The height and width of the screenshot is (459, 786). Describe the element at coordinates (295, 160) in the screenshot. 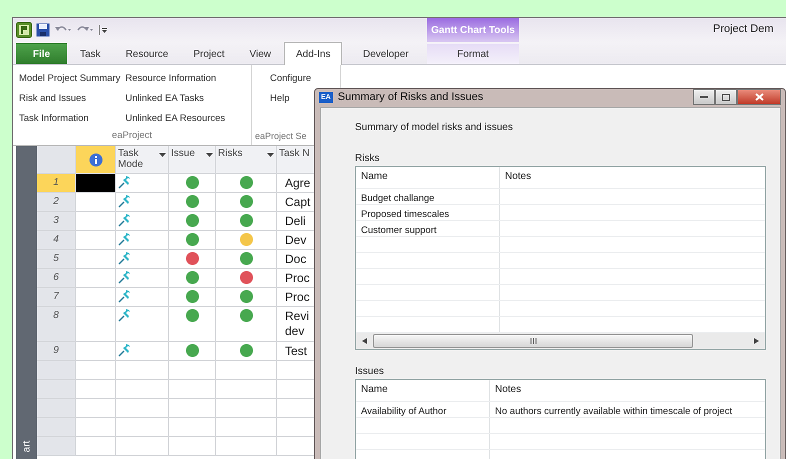

I see `column-header: Task N` at that location.